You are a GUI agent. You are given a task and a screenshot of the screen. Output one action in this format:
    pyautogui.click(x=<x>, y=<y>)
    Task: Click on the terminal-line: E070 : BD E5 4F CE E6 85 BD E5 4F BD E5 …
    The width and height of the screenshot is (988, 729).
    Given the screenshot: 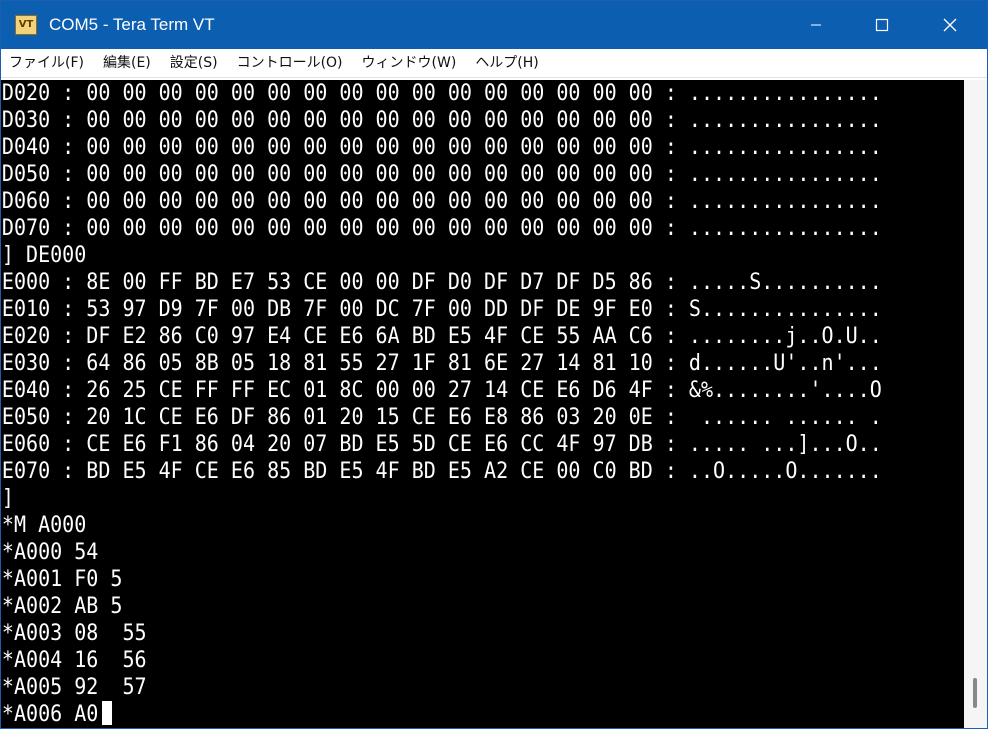 What is the action you would take?
    pyautogui.click(x=441, y=471)
    